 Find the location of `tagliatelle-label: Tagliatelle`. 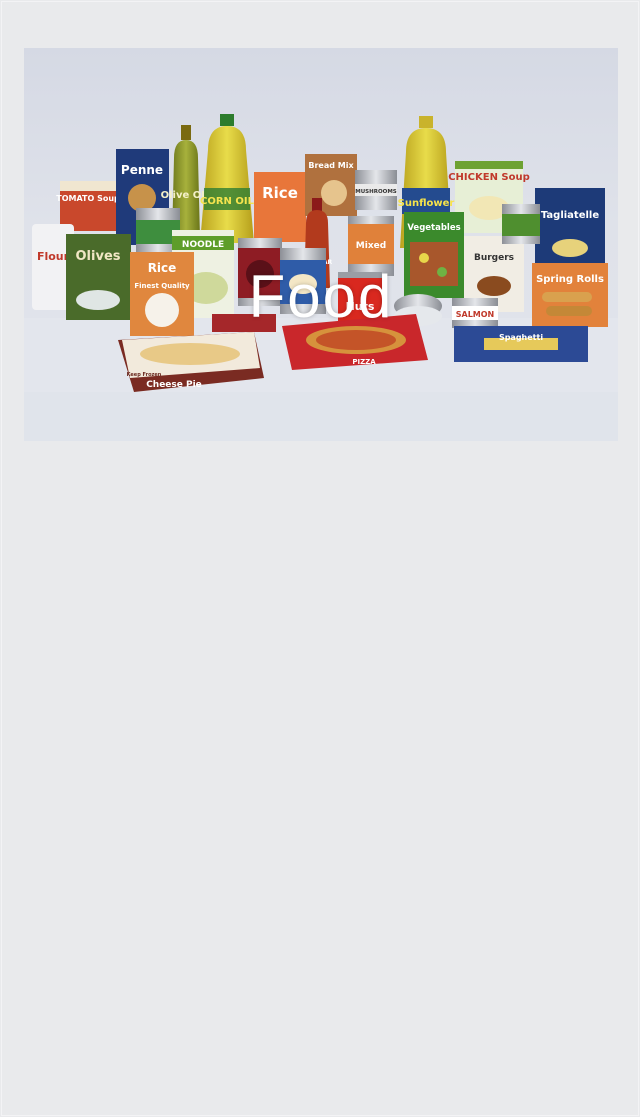

tagliatelle-label: Tagliatelle is located at coordinates (570, 215).